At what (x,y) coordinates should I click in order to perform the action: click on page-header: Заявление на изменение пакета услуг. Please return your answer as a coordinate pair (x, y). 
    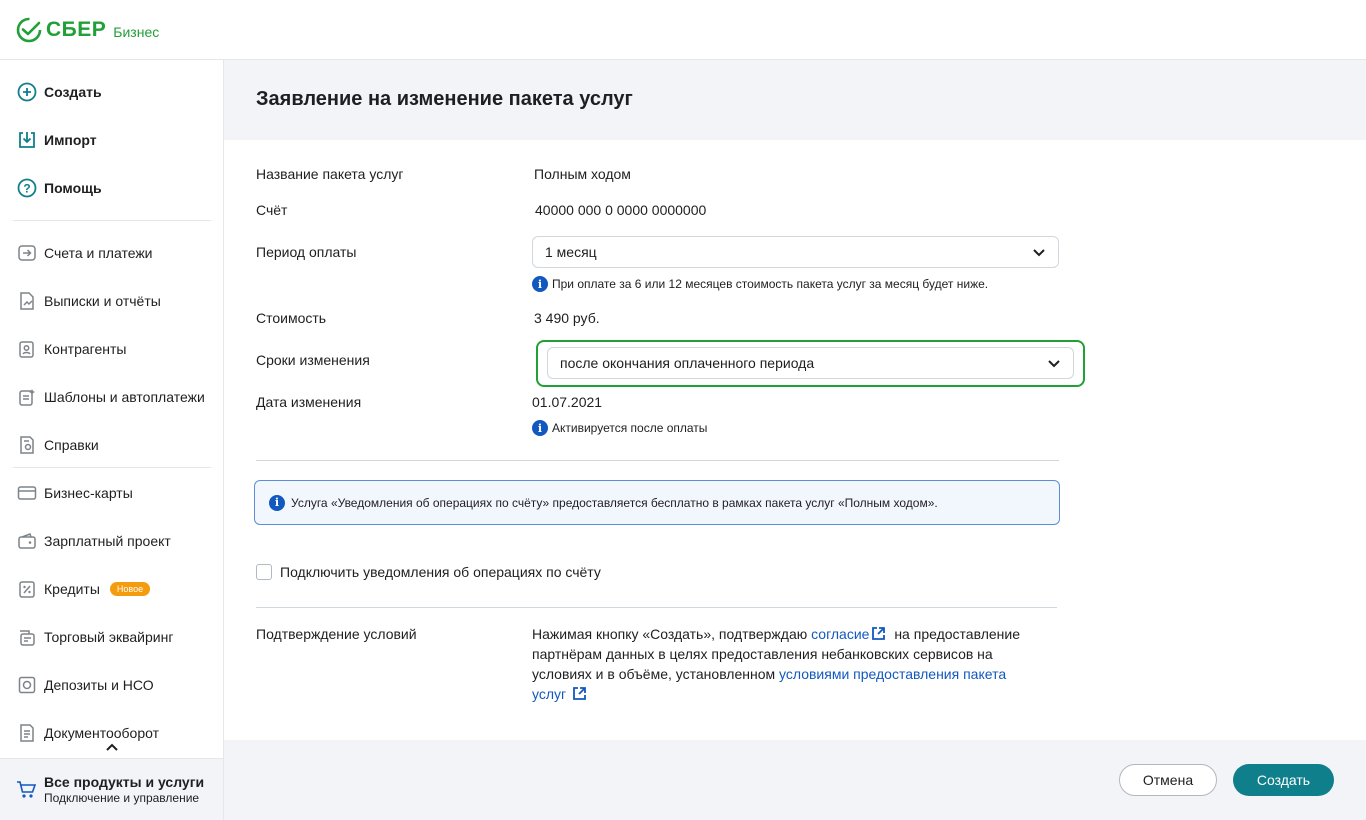
    Looking at the image, I should click on (795, 100).